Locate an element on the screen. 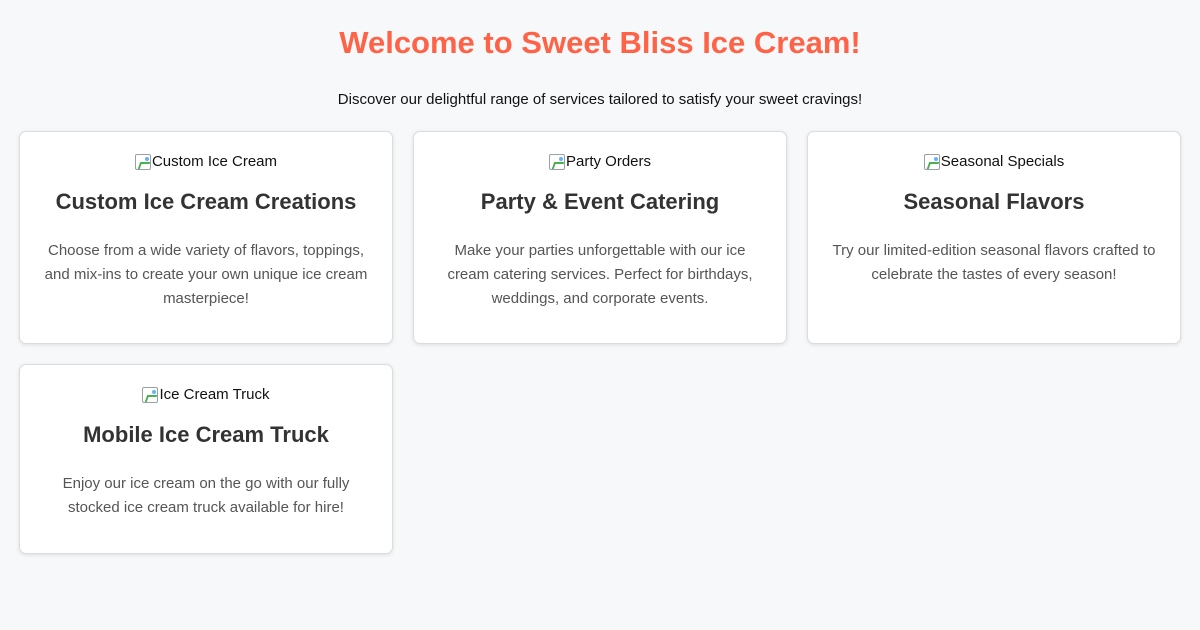 The height and width of the screenshot is (630, 1200). service-image: Seasonal Specials is located at coordinates (994, 162).